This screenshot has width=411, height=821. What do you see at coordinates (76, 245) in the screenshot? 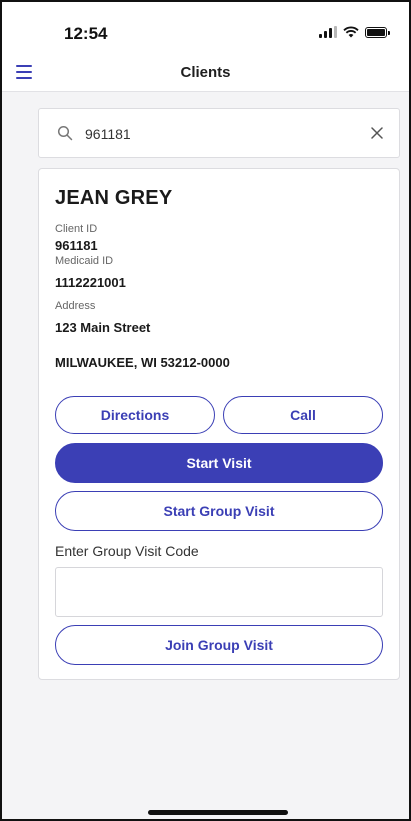
I see `client-id-value: 961181` at bounding box center [76, 245].